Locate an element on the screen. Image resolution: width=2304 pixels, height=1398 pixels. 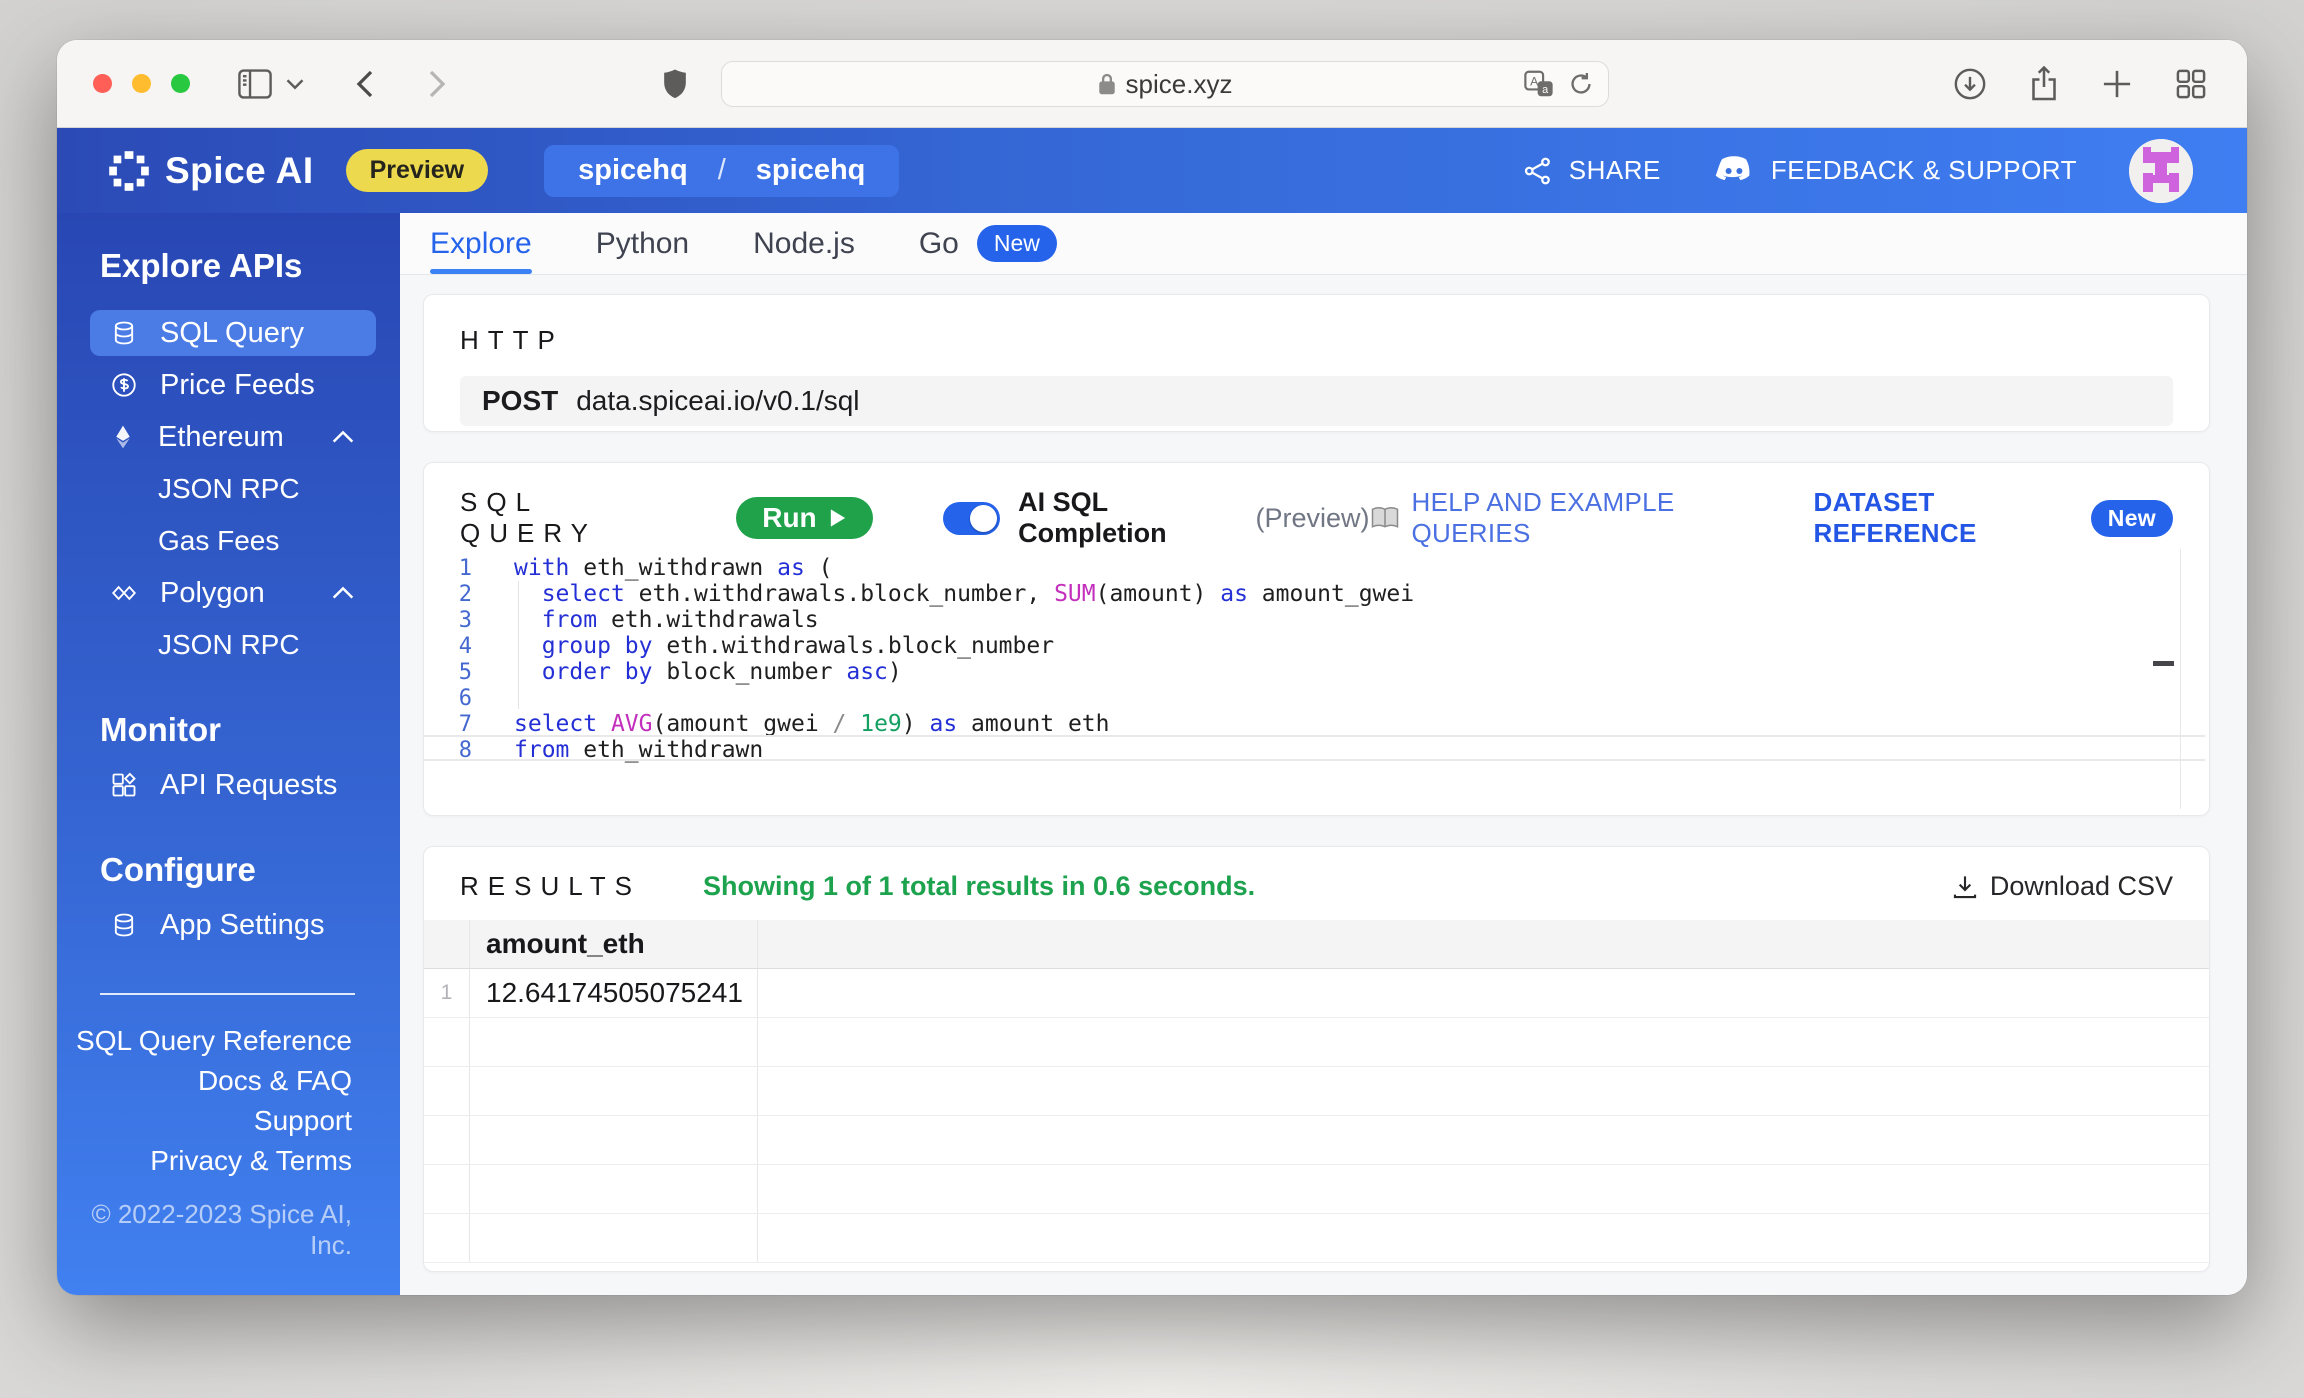
endpoint-url: data.spiceai.io/v0.1/sql is located at coordinates (718, 400).